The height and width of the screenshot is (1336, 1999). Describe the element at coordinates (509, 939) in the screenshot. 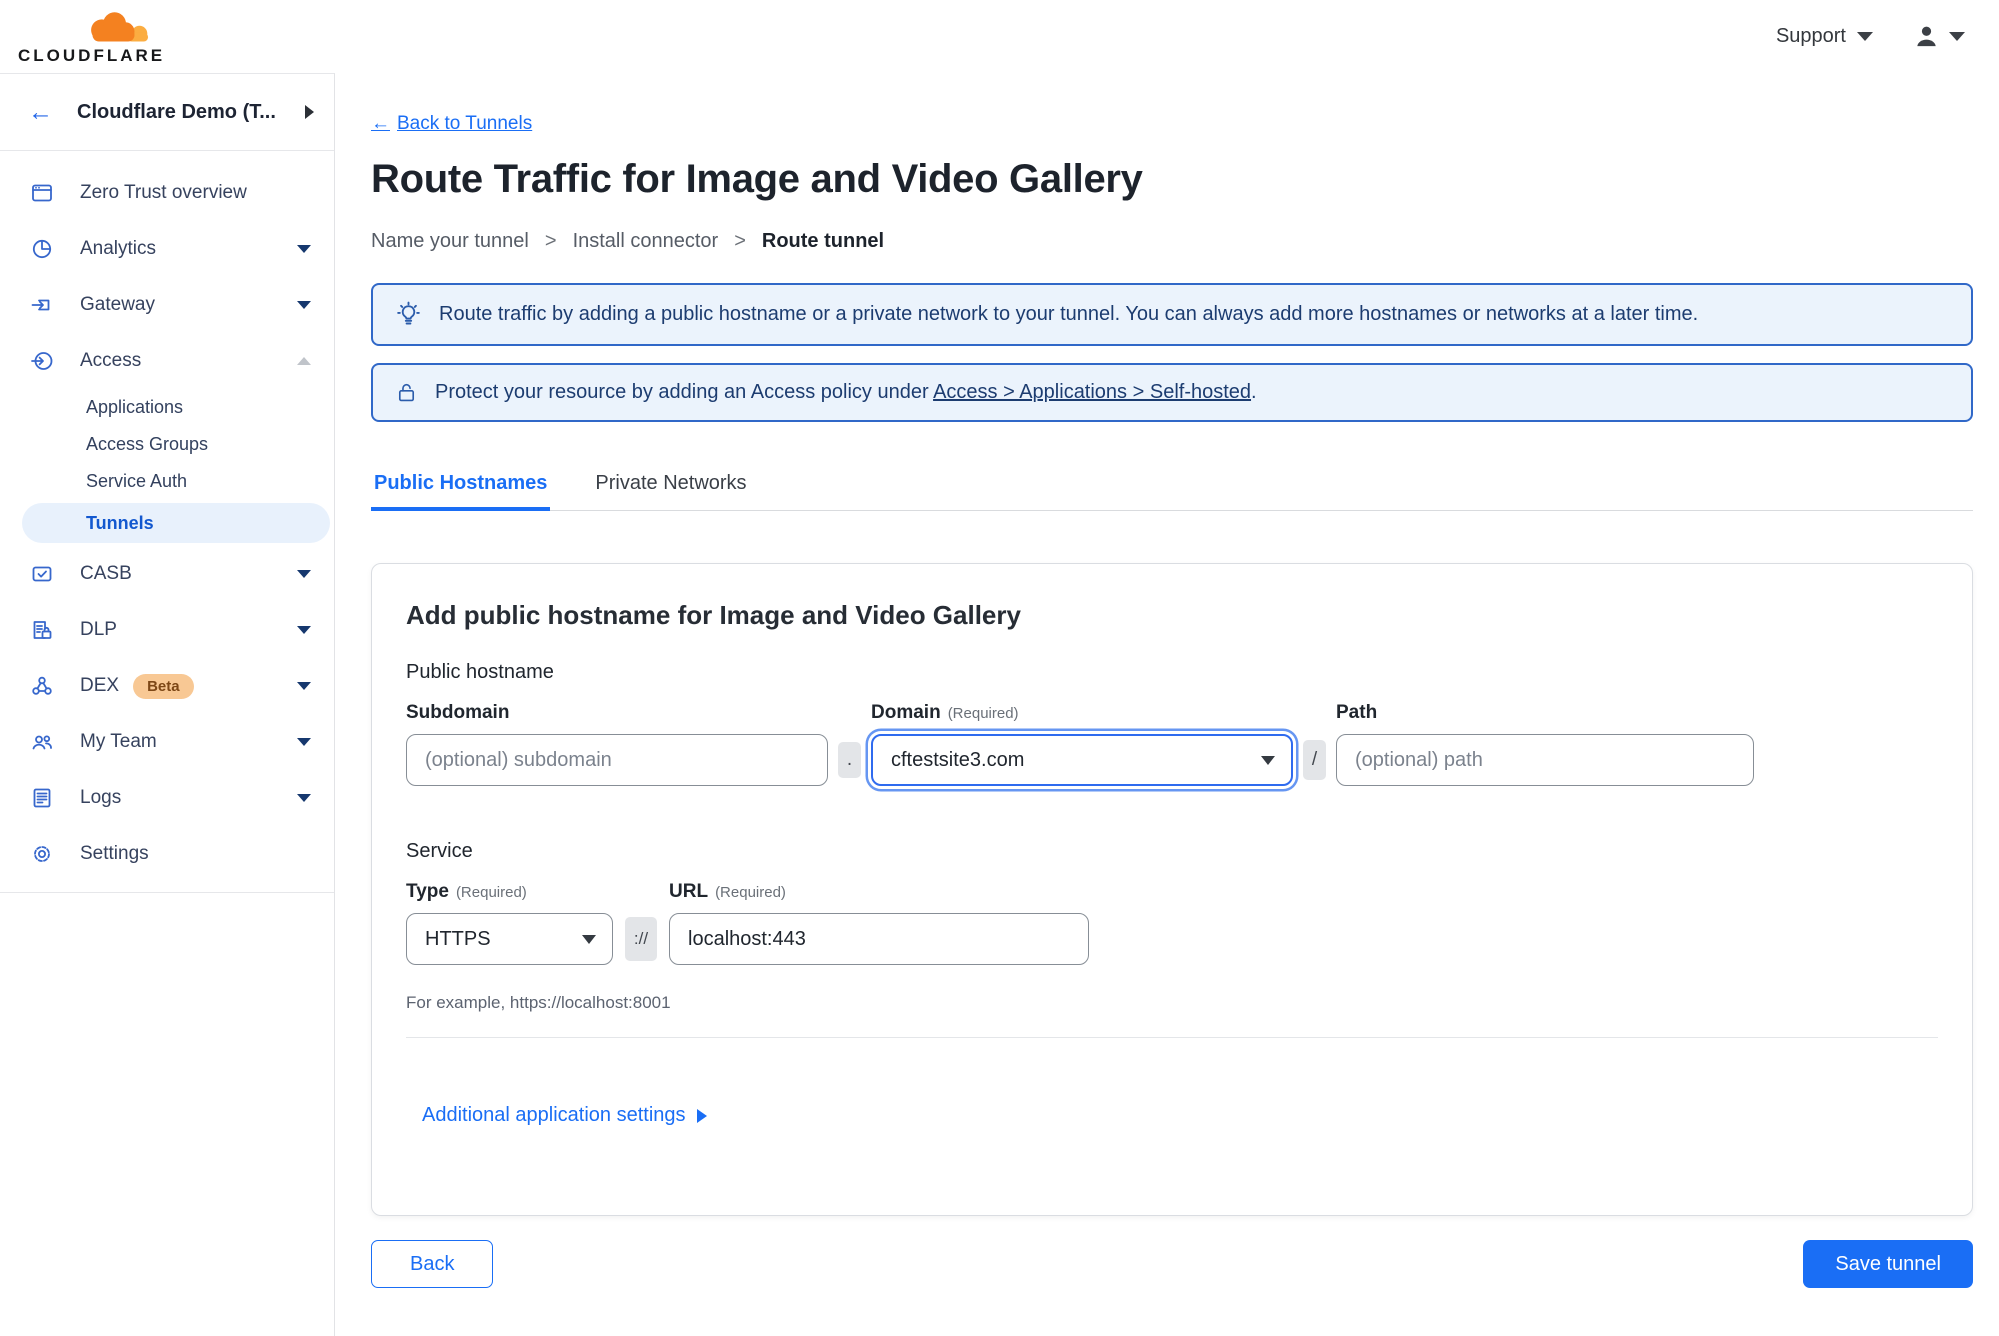

I see `service-type-select: HTTPS` at that location.